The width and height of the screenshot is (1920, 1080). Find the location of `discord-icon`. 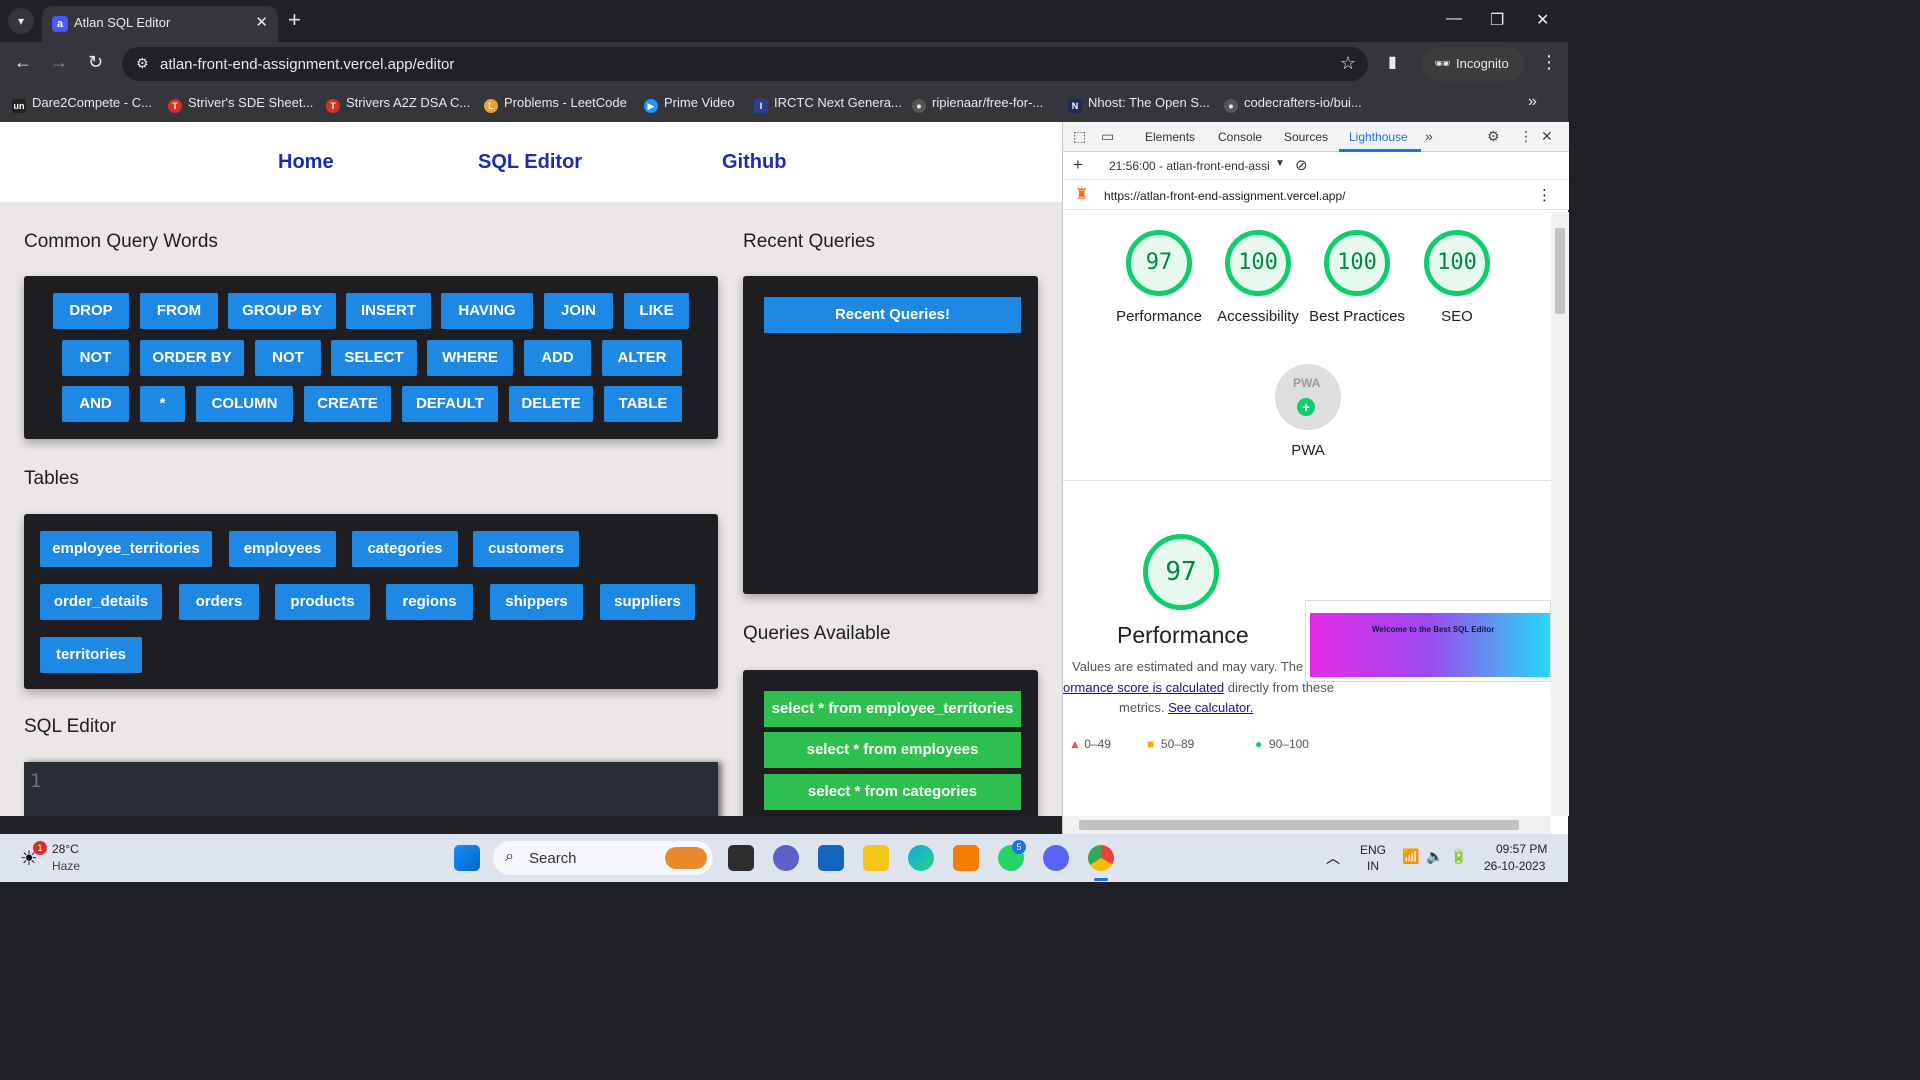

discord-icon is located at coordinates (1056, 858).